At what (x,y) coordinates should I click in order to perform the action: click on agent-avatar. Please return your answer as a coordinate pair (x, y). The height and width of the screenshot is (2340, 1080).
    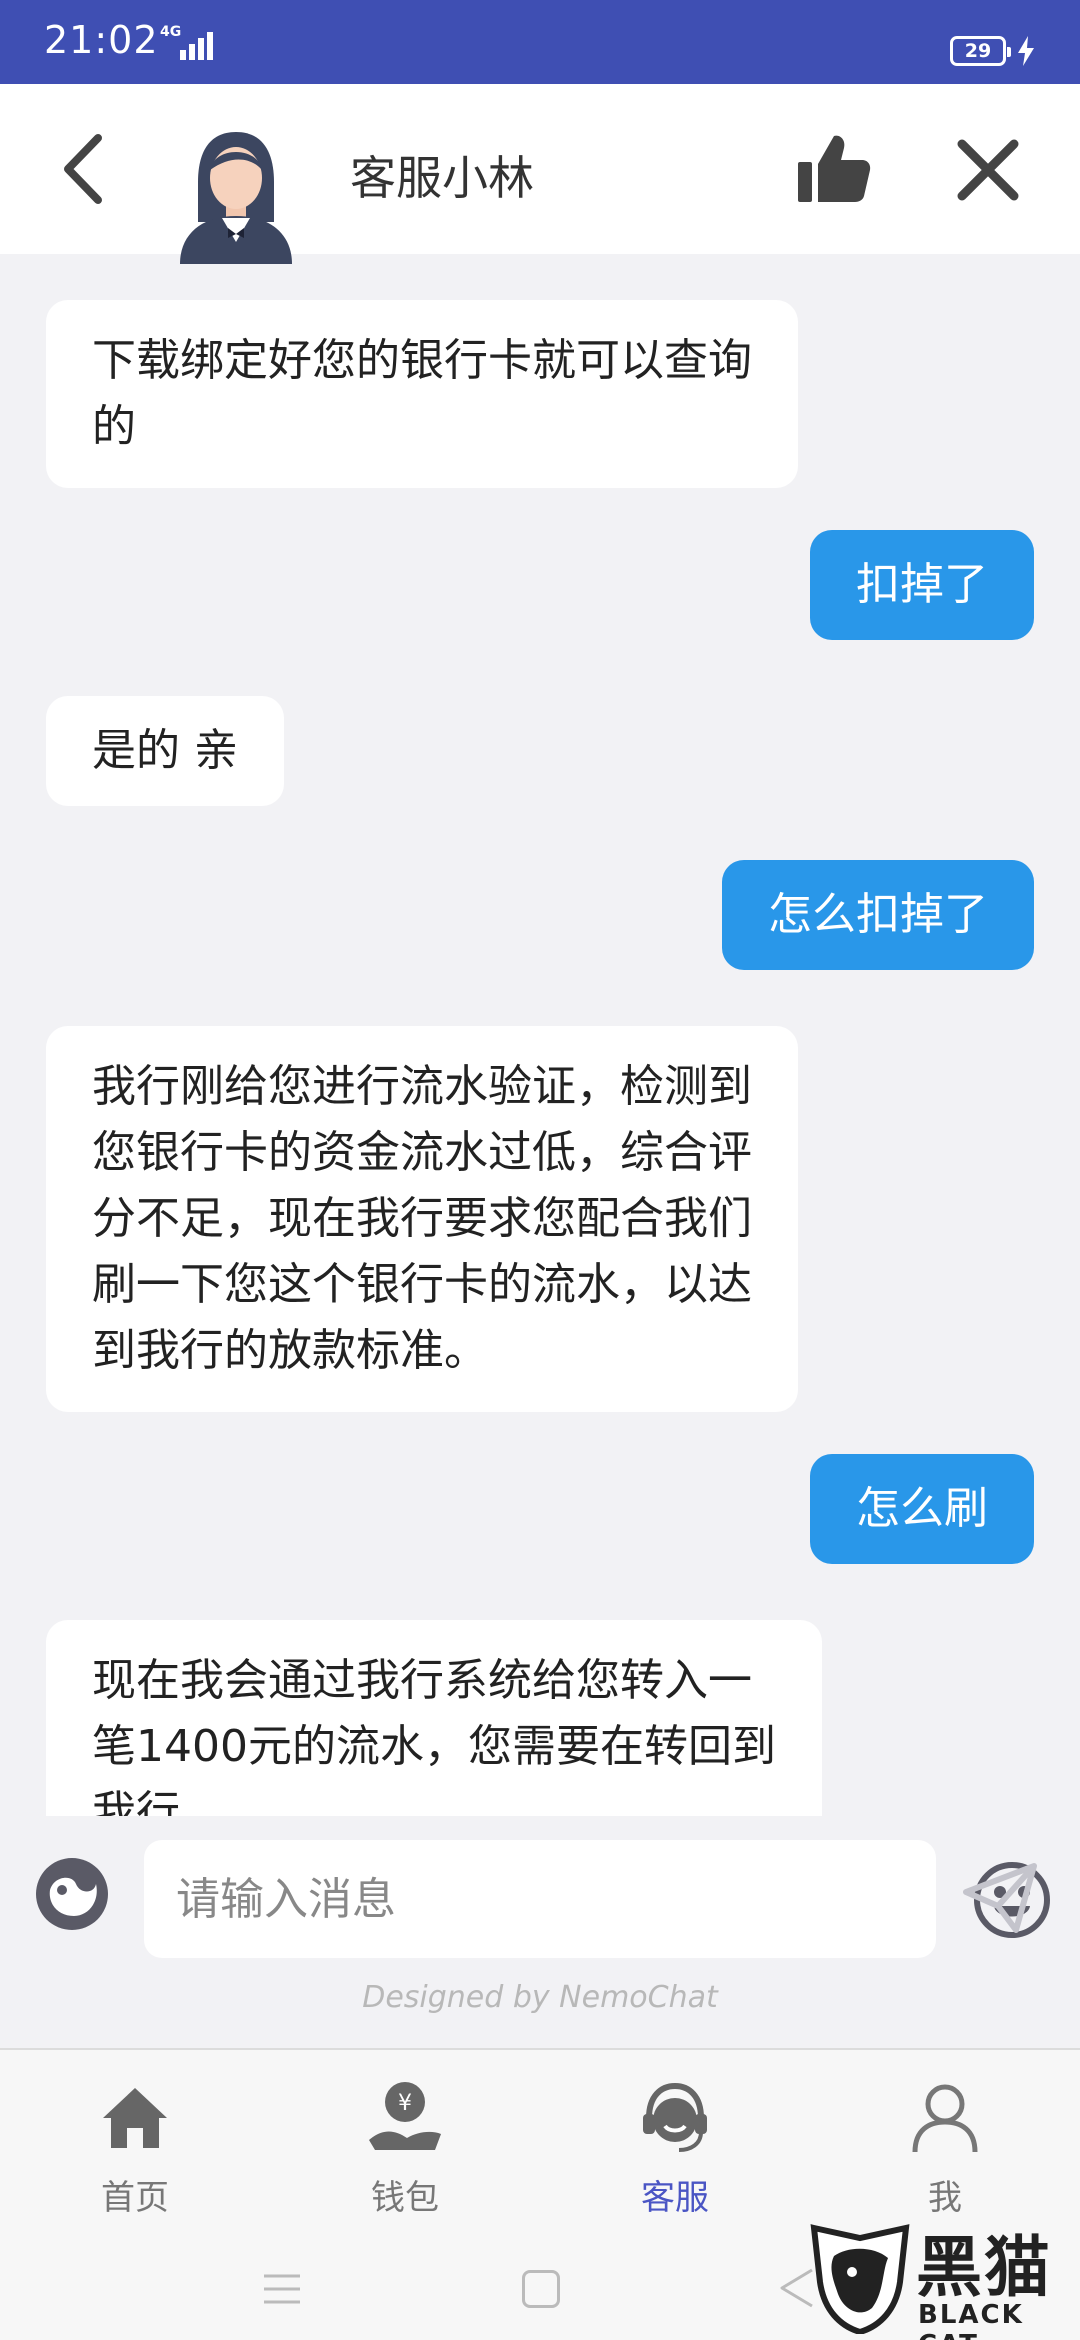
    Looking at the image, I should click on (236, 198).